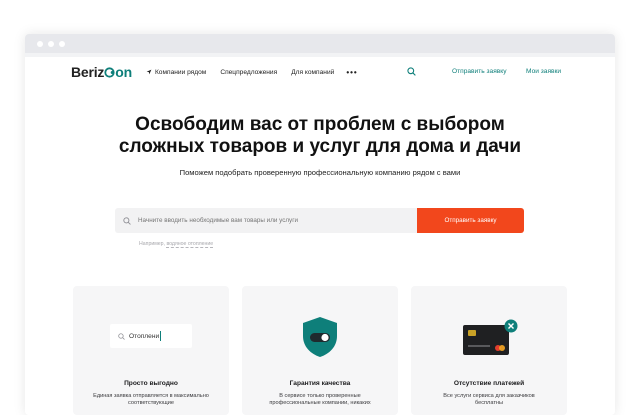 The width and height of the screenshot is (640, 415). What do you see at coordinates (543, 71) in the screenshot?
I see `my-requests-link: Мои заявки` at bounding box center [543, 71].